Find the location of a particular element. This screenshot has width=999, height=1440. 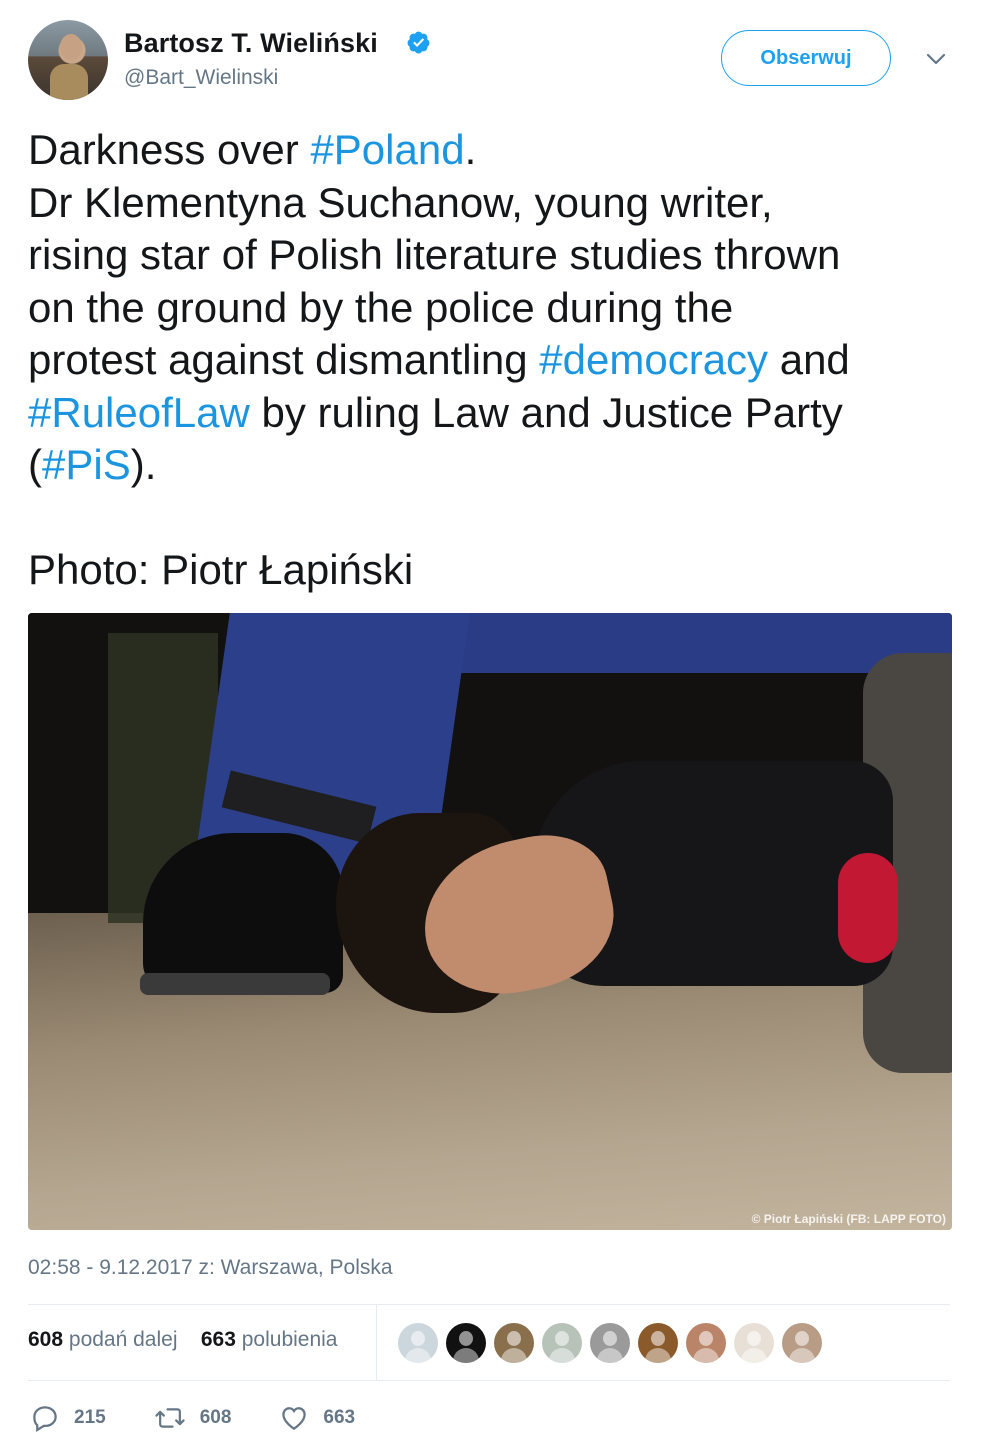

follow-button: Obserwuj is located at coordinates (806, 58).